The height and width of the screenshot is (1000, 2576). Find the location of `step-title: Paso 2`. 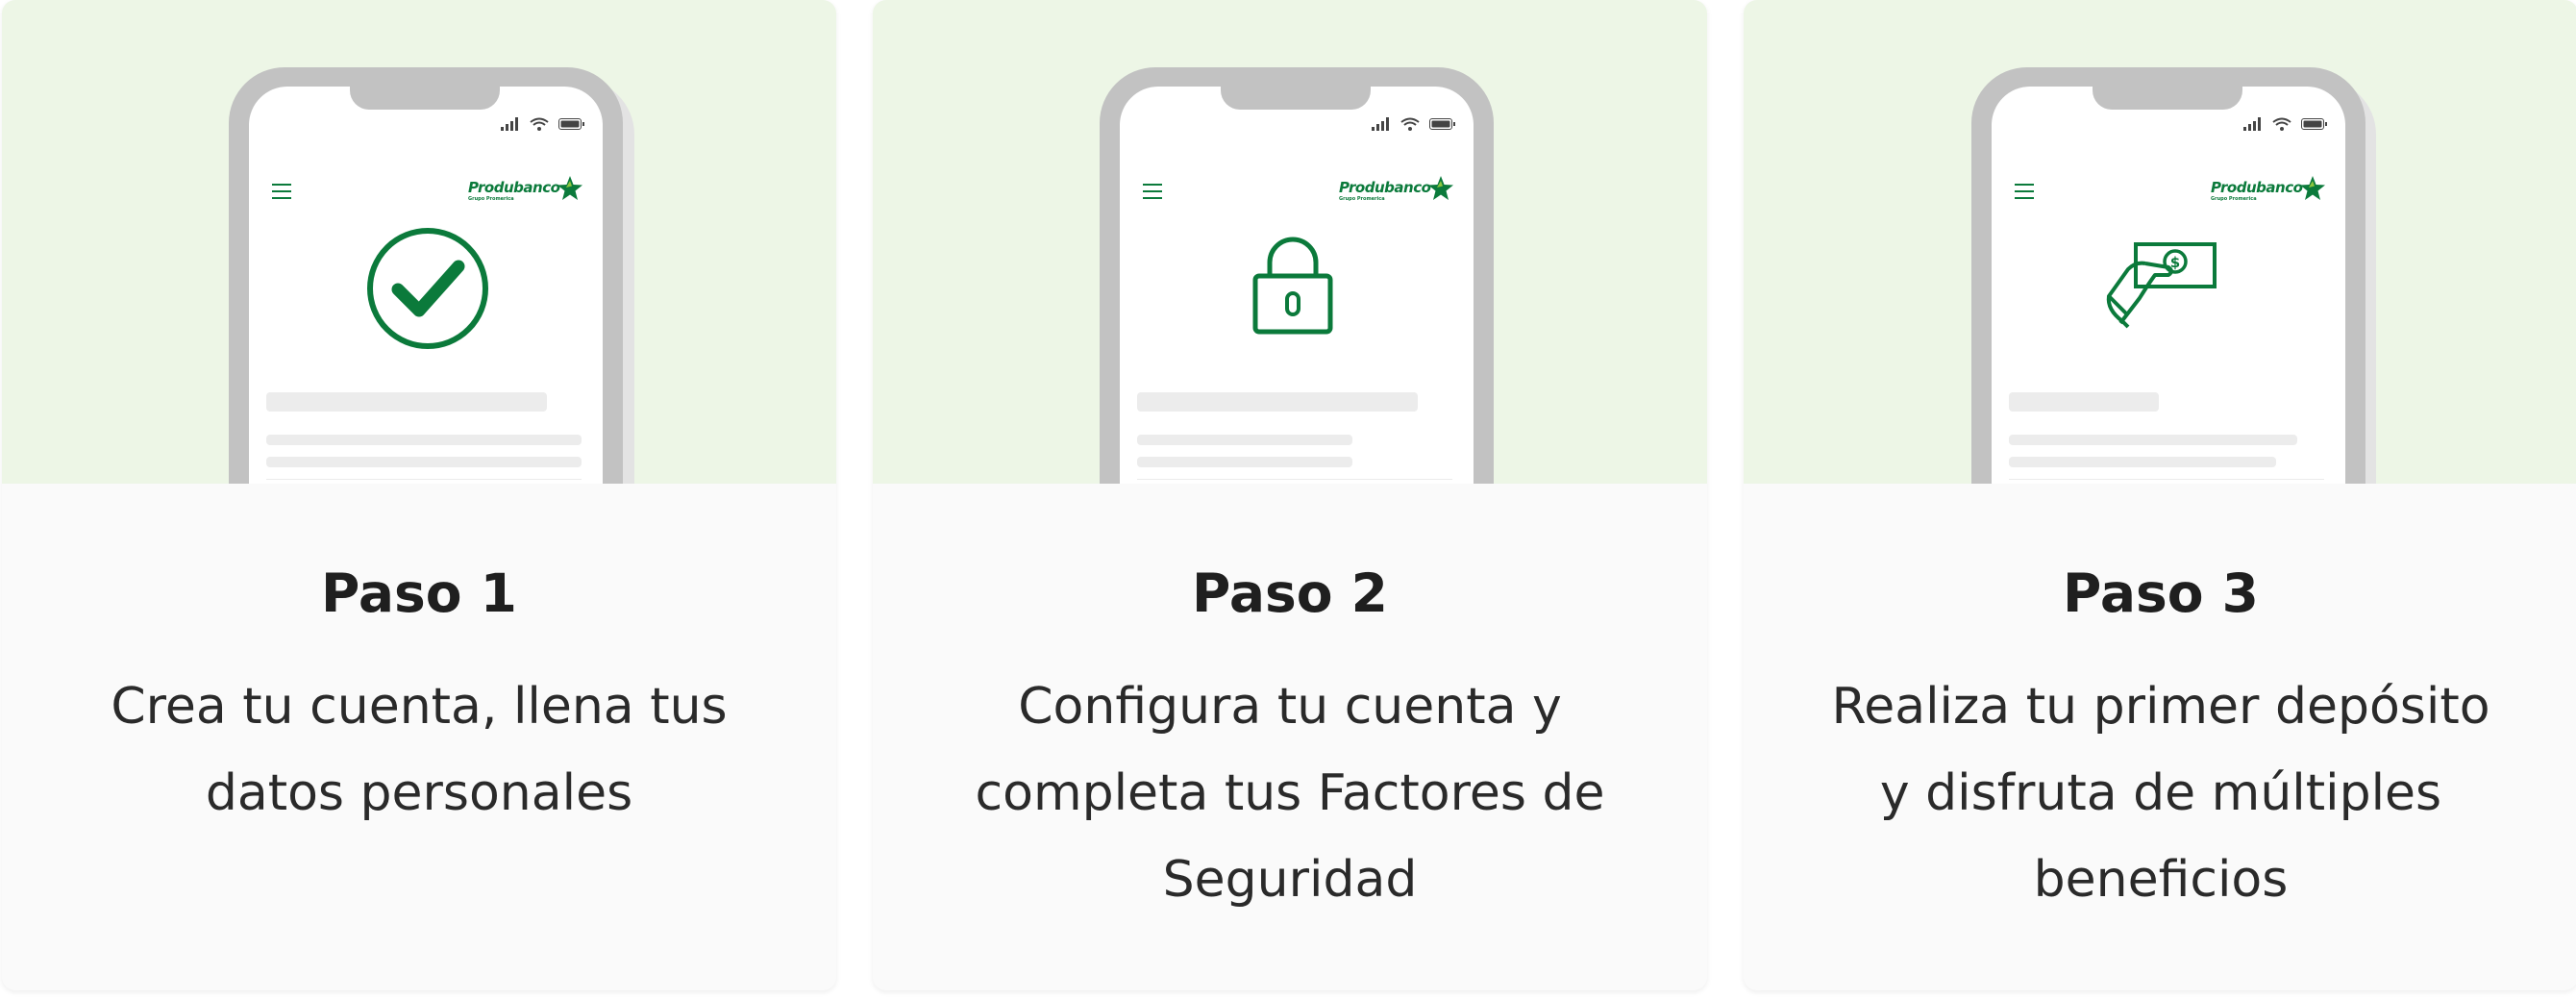

step-title: Paso 2 is located at coordinates (1290, 593).